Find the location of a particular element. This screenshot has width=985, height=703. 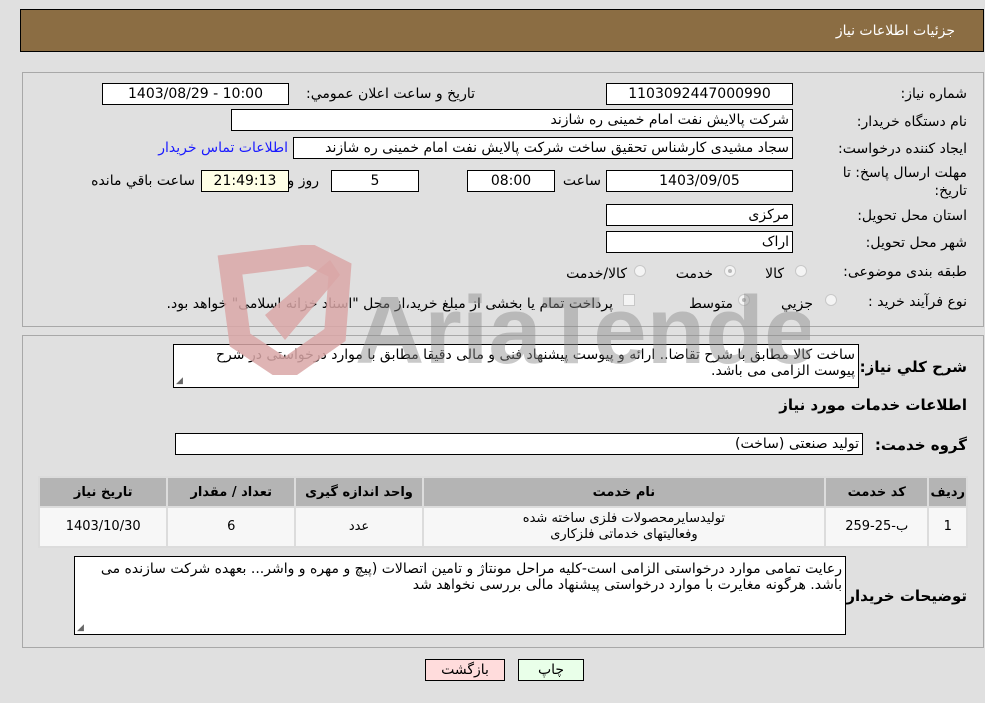

page-title: جزئیات اطلاعات نیاز is located at coordinates (895, 31).